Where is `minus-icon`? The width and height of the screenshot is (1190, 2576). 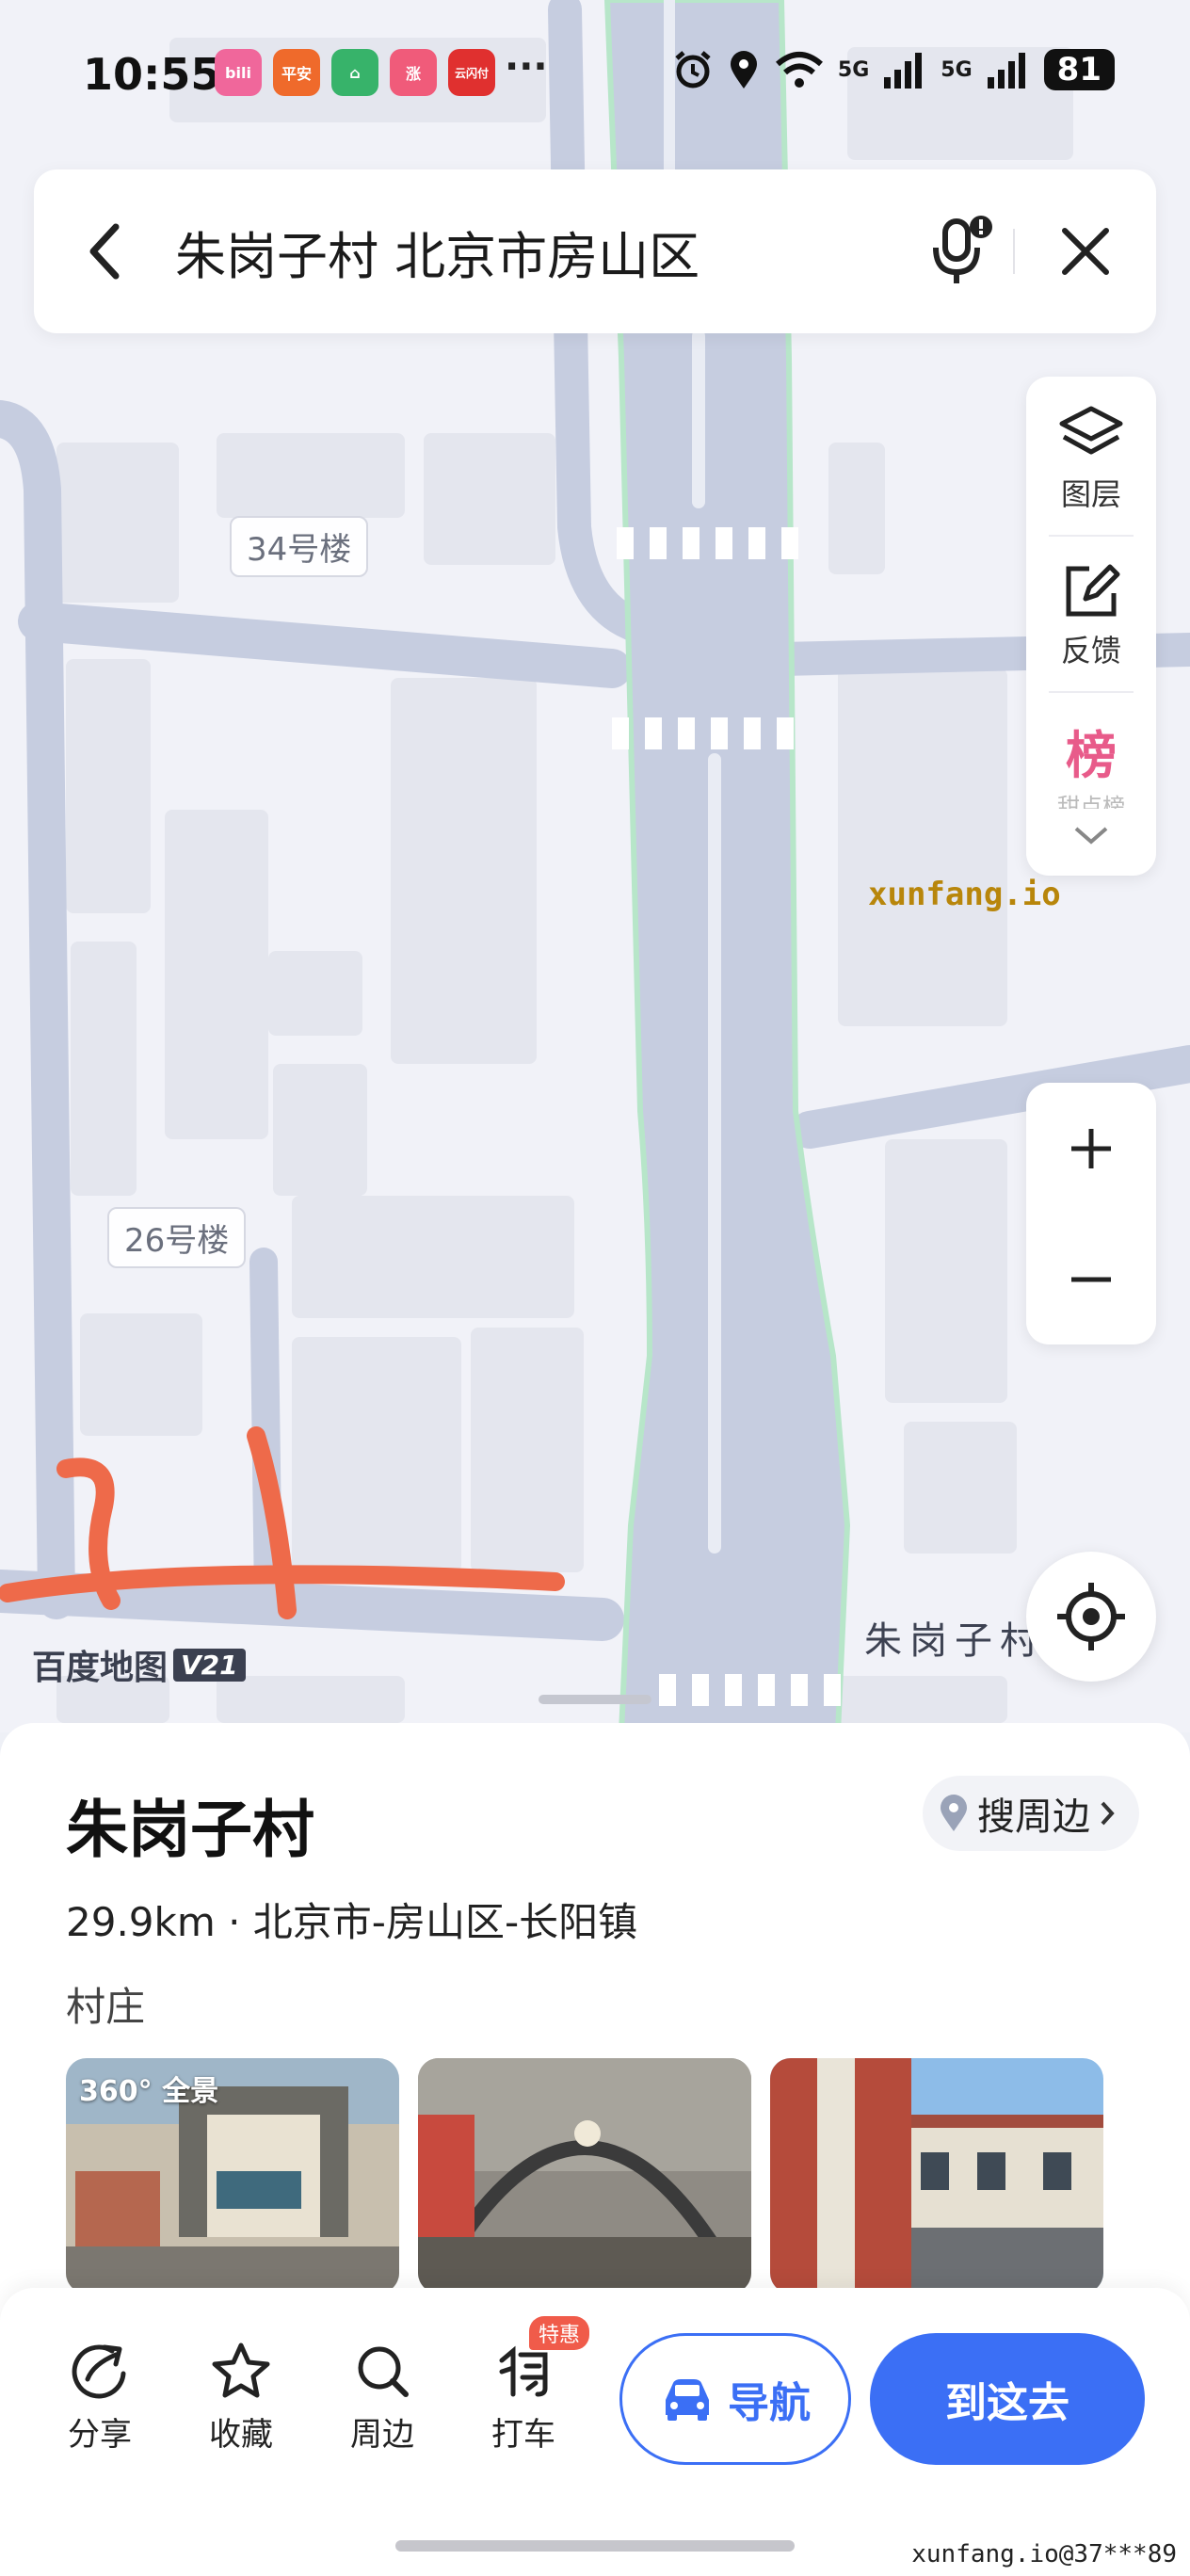 minus-icon is located at coordinates (1091, 1279).